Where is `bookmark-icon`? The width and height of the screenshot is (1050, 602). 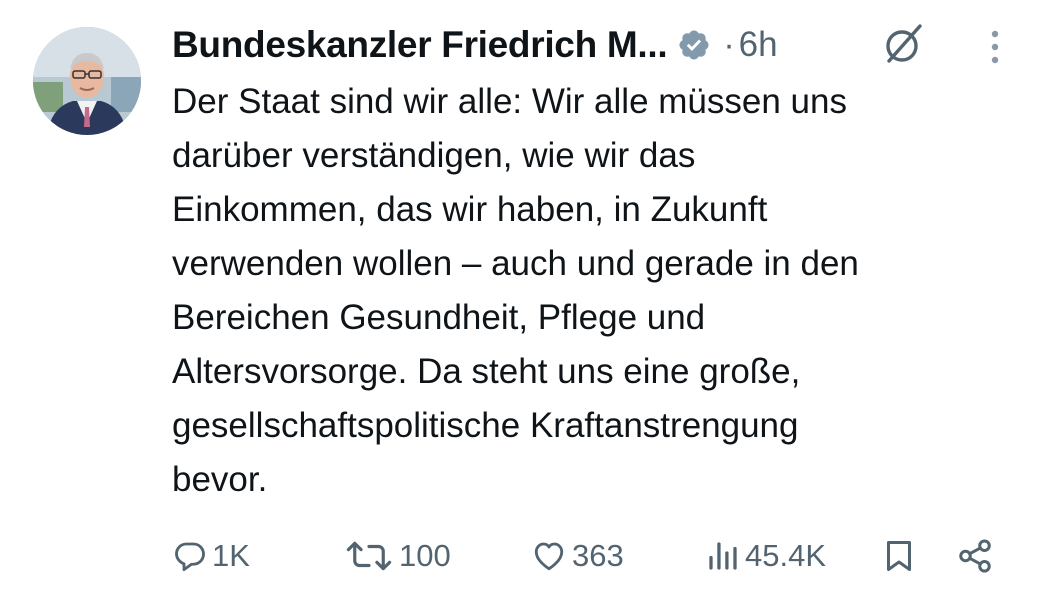
bookmark-icon is located at coordinates (899, 556).